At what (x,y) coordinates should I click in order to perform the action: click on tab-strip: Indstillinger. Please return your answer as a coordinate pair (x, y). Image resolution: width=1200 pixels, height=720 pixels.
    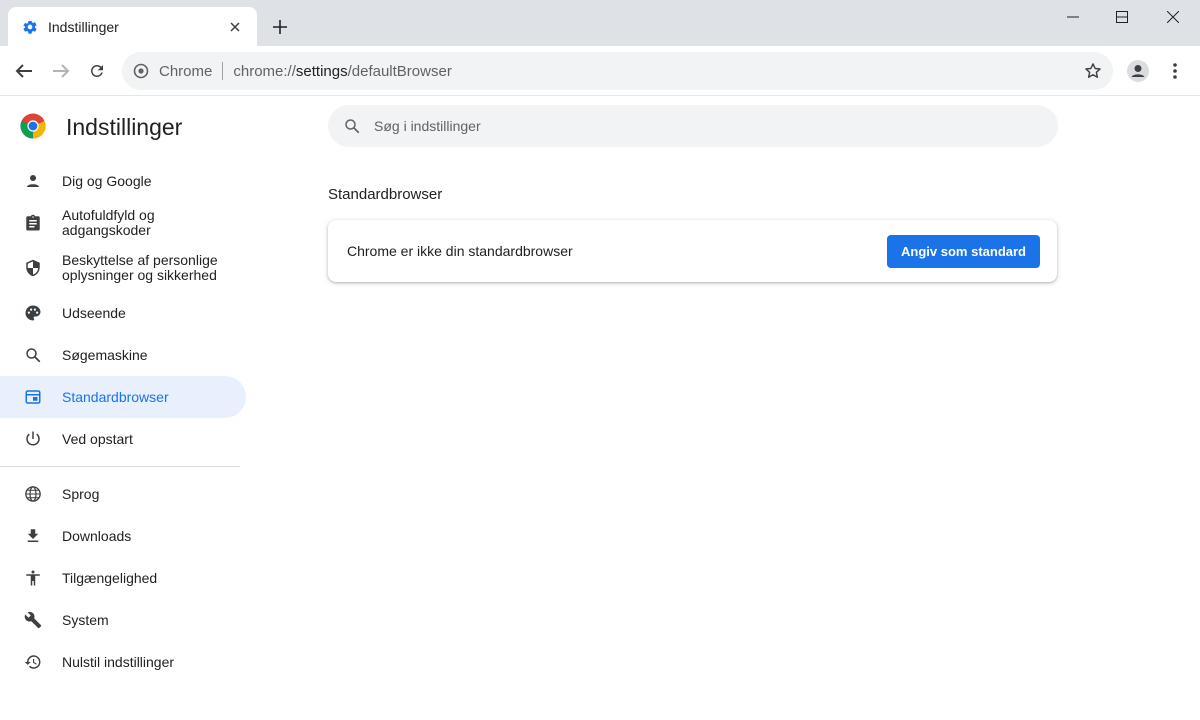
    Looking at the image, I should click on (600, 23).